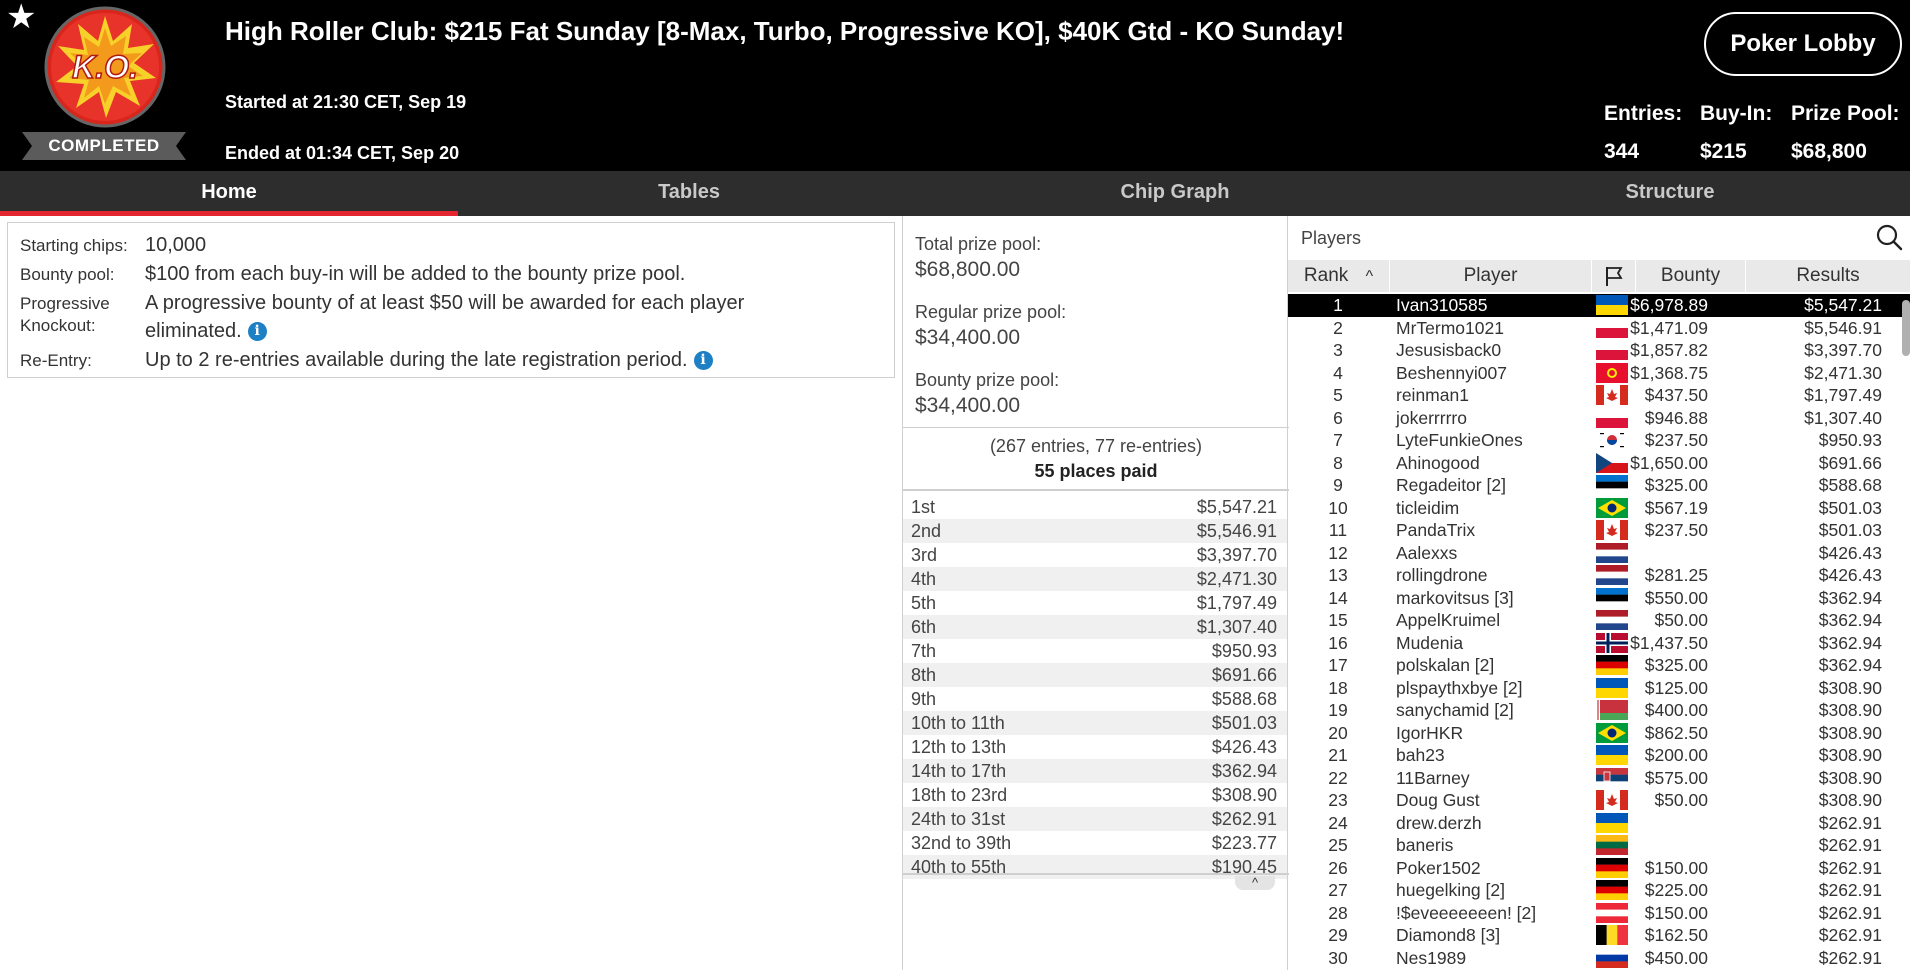 Image resolution: width=1910 pixels, height=970 pixels. What do you see at coordinates (1599, 620) in the screenshot?
I see `player-row: 15 AppelKruimel $50.00 $362.94` at bounding box center [1599, 620].